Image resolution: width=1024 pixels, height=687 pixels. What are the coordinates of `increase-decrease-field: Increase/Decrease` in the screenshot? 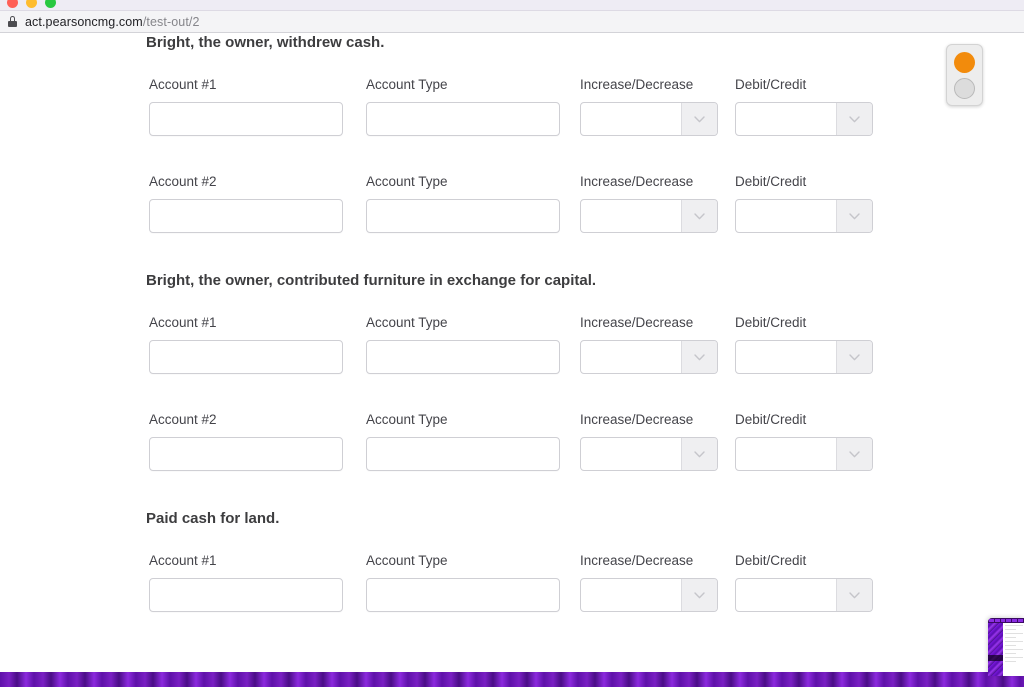 It's located at (649, 106).